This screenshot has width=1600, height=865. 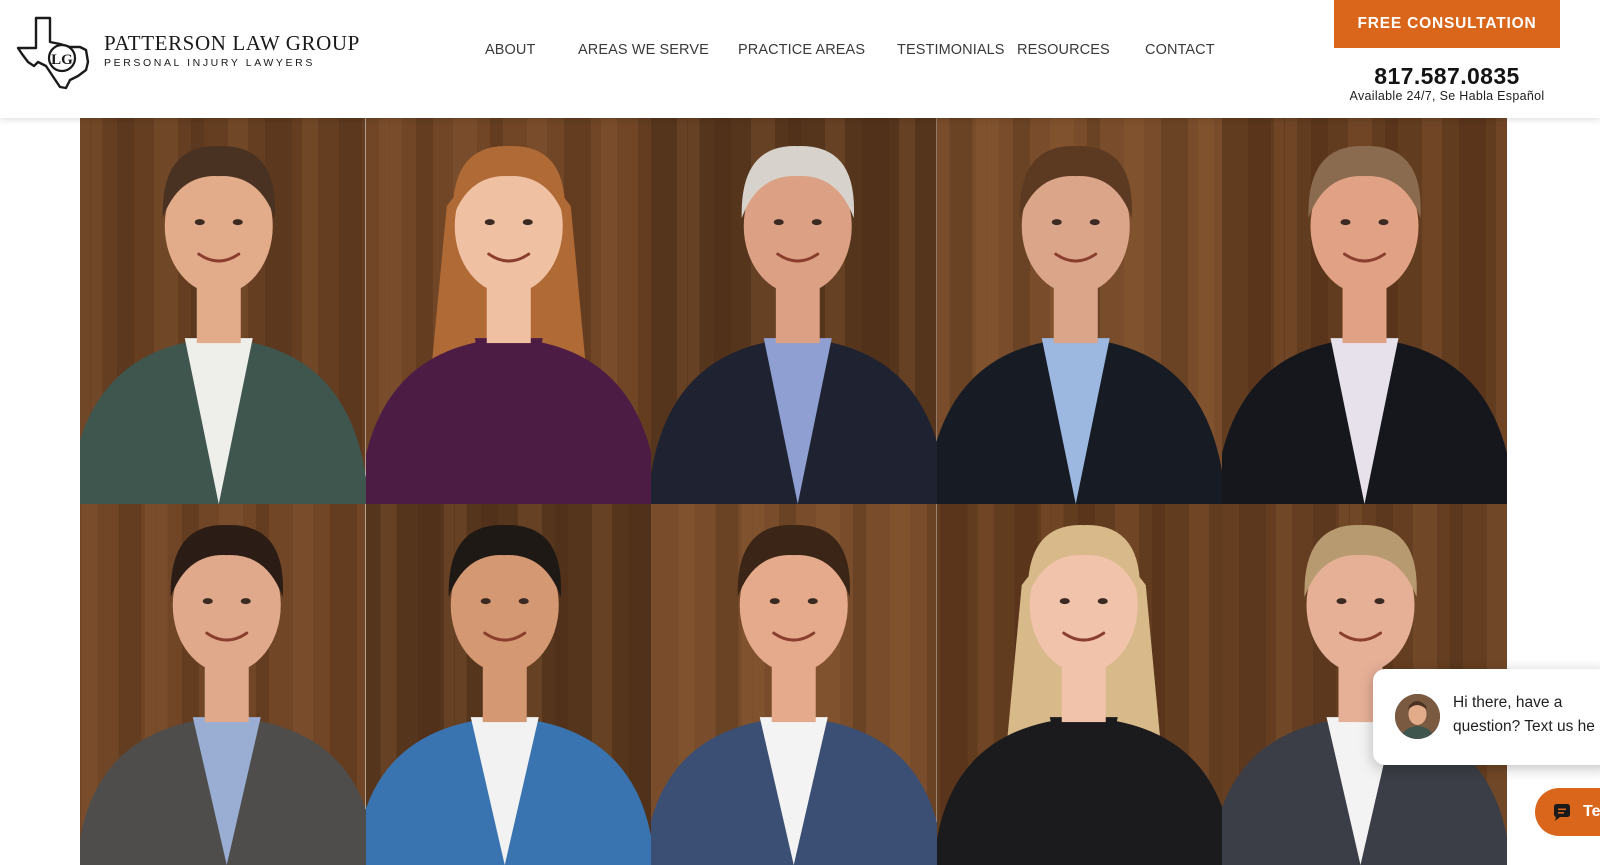 I want to click on brand-tagline: PERSONAL INJURY LAWYERS, so click(x=209, y=63).